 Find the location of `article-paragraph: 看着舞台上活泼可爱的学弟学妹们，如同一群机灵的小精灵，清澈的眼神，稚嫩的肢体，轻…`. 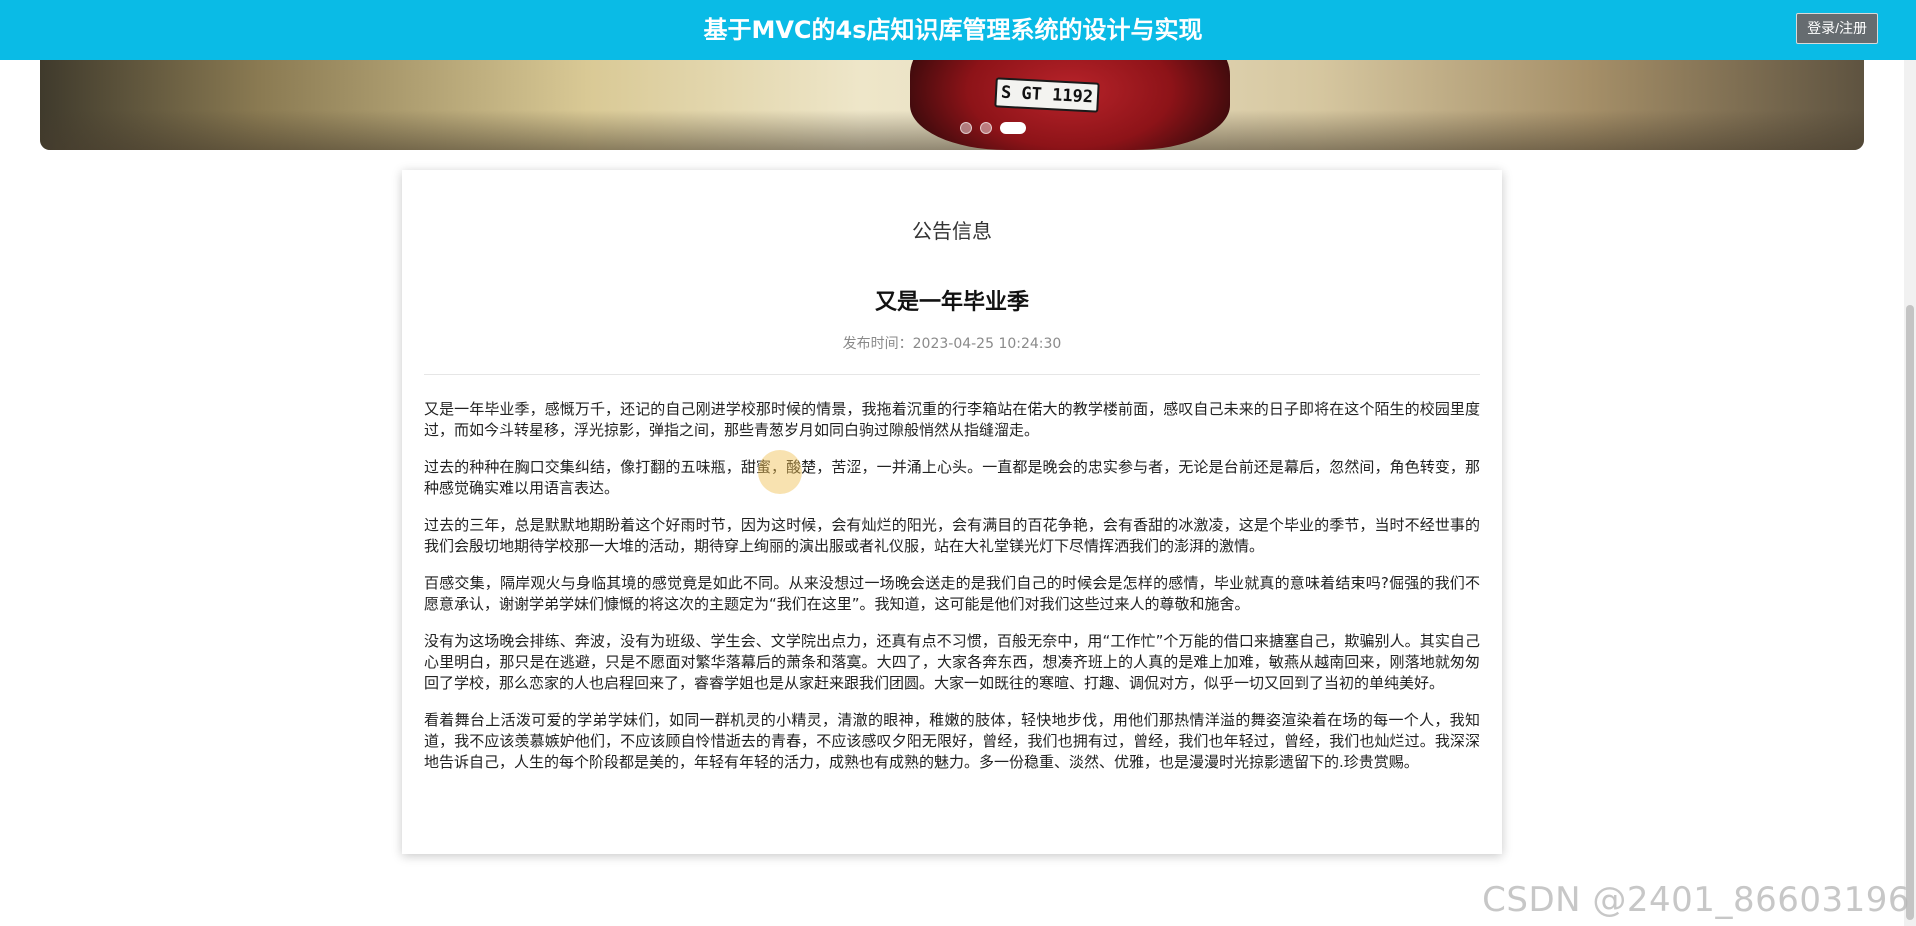

article-paragraph: 看着舞台上活泼可爱的学弟学妹们，如同一群机灵的小精灵，清澈的眼神，稚嫩的肢体，轻… is located at coordinates (952, 741).